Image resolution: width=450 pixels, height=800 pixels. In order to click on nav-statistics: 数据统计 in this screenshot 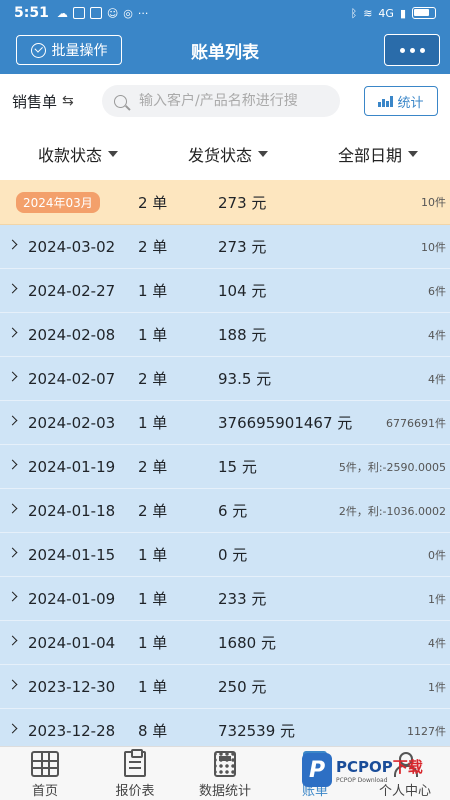, I will do `click(225, 773)`.